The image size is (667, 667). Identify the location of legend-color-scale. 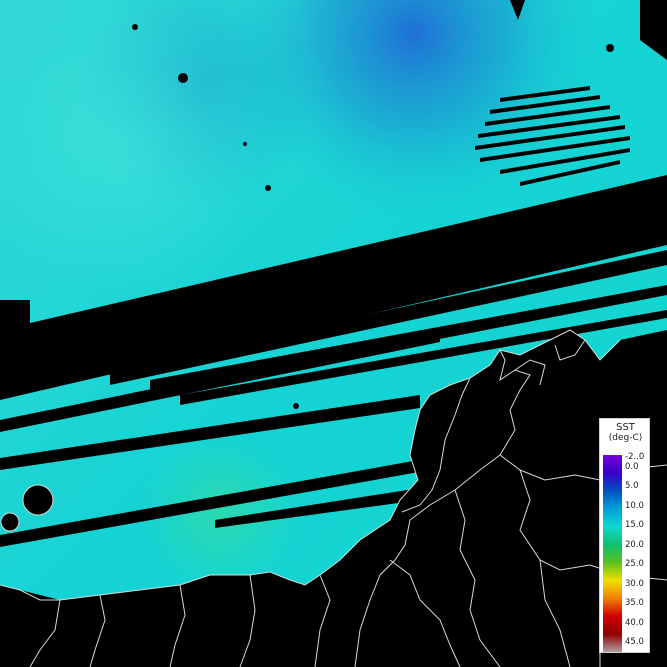
(612, 553).